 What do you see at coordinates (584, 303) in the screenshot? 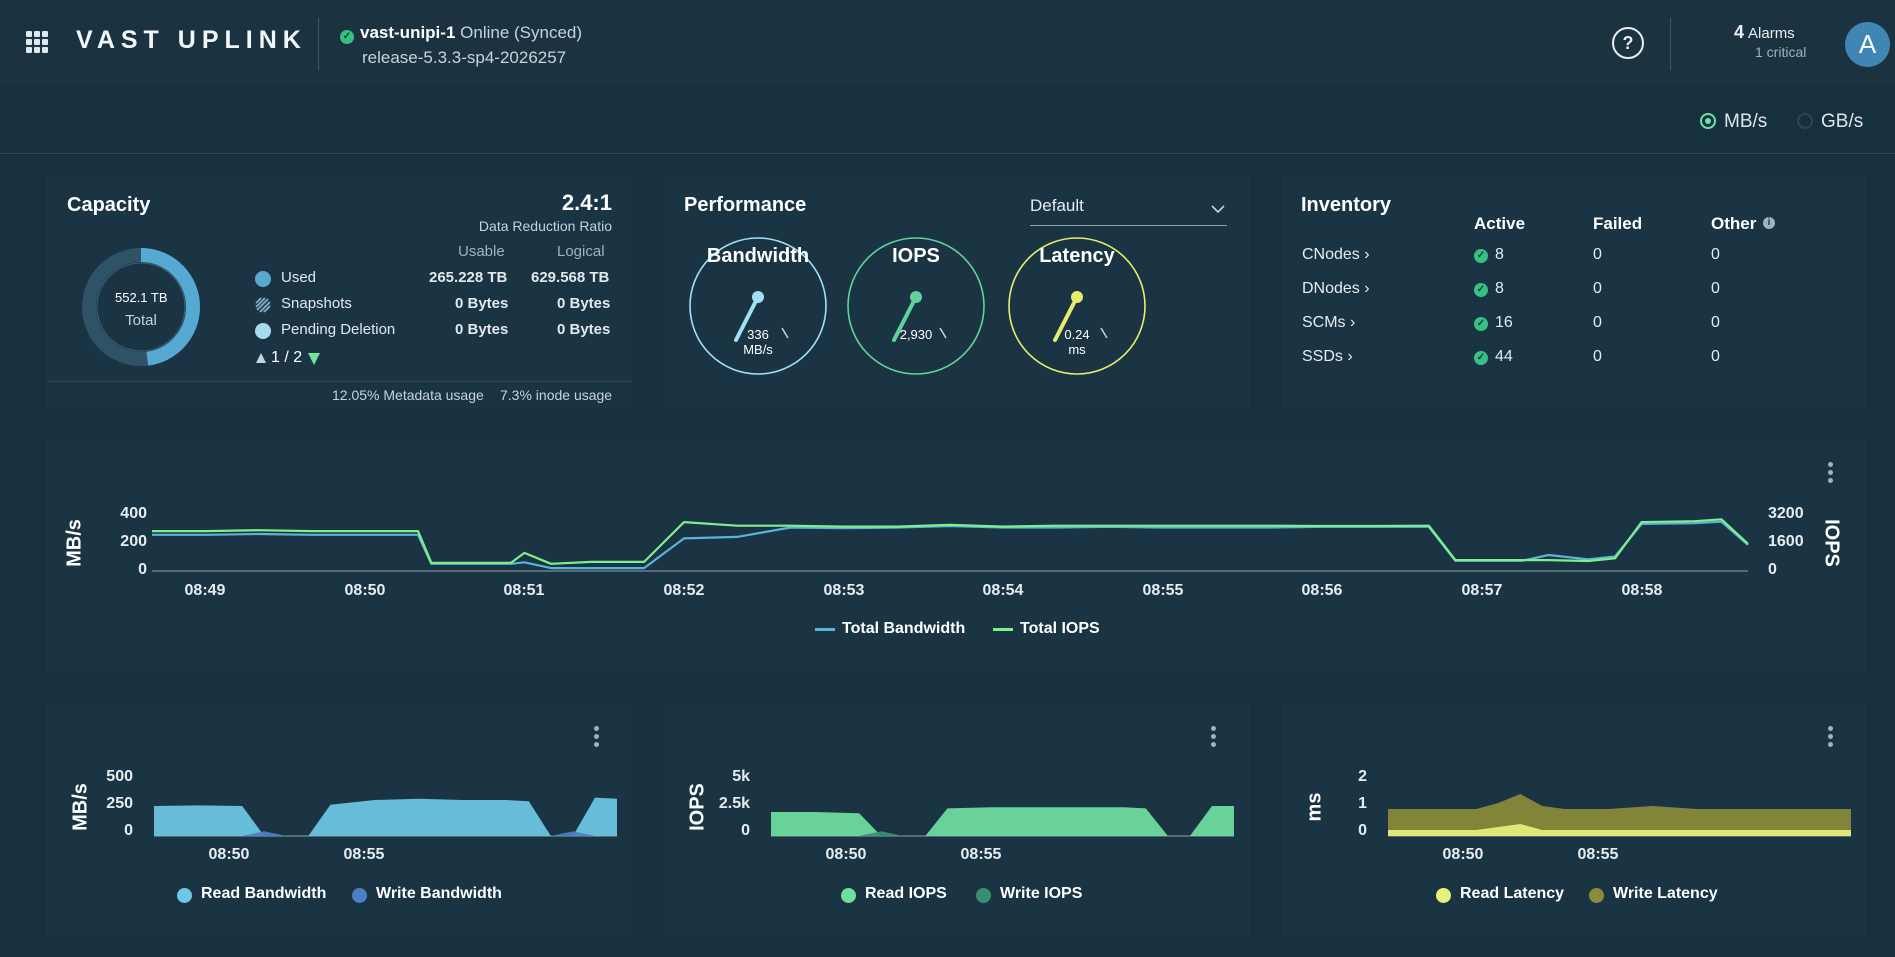
I see `row-snapshots-logical: 0 Bytes` at bounding box center [584, 303].